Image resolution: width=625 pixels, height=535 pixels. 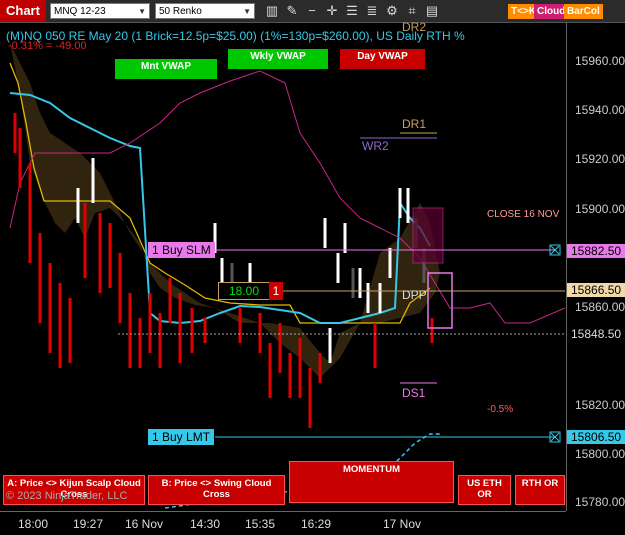 I want to click on last-price-tag: 15848.50, so click(x=596, y=334).